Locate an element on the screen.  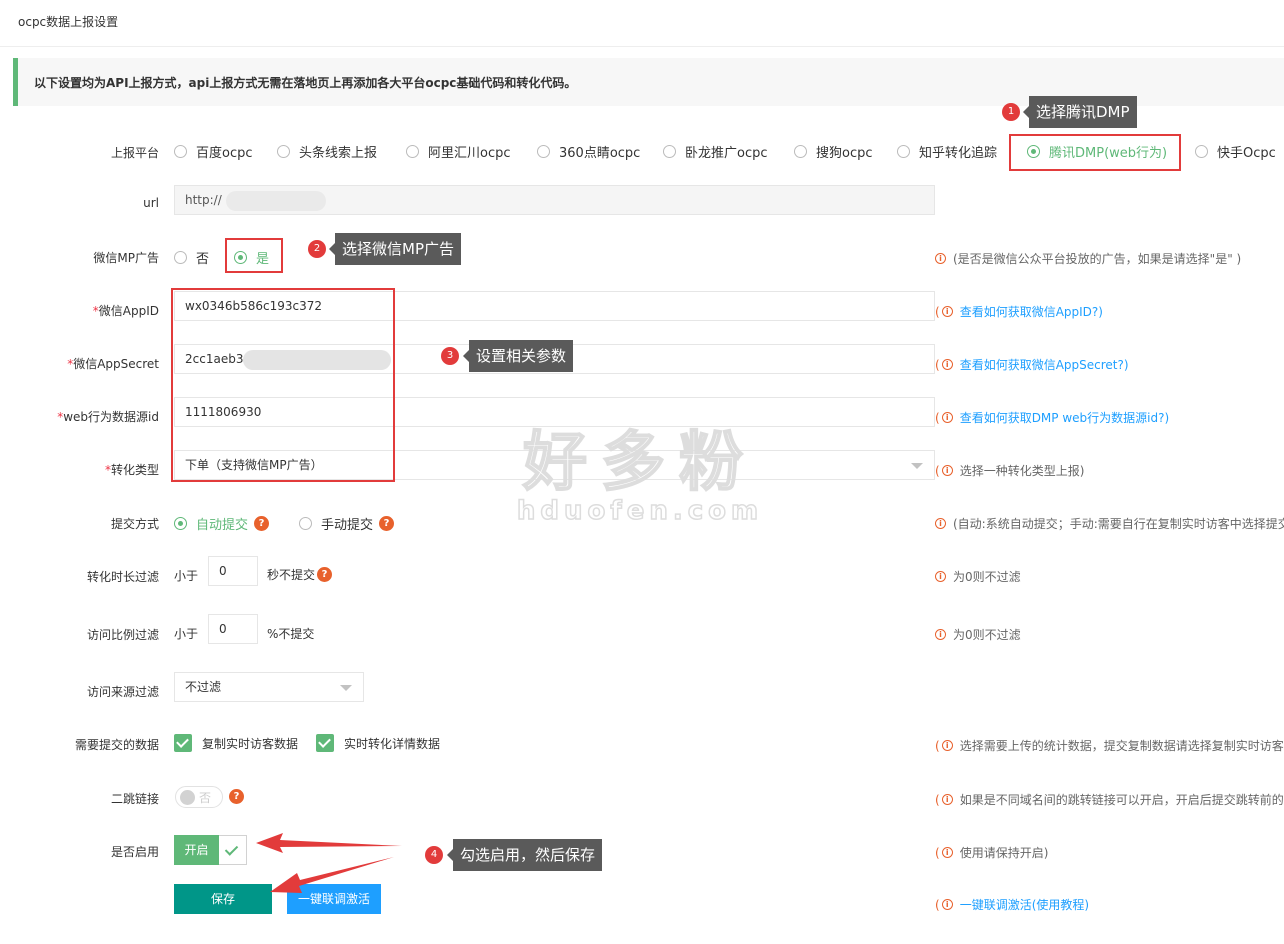
annotation-arrows is located at coordinates (329, 863).